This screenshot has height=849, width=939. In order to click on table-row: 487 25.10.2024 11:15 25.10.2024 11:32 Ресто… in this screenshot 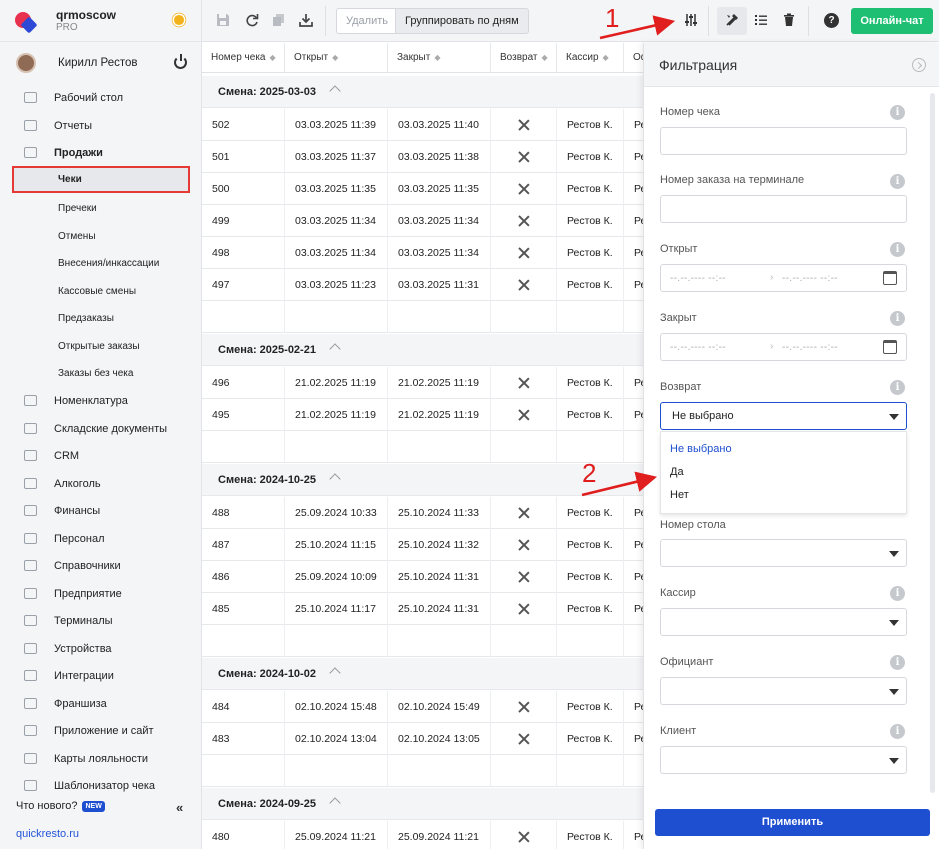, I will do `click(422, 545)`.